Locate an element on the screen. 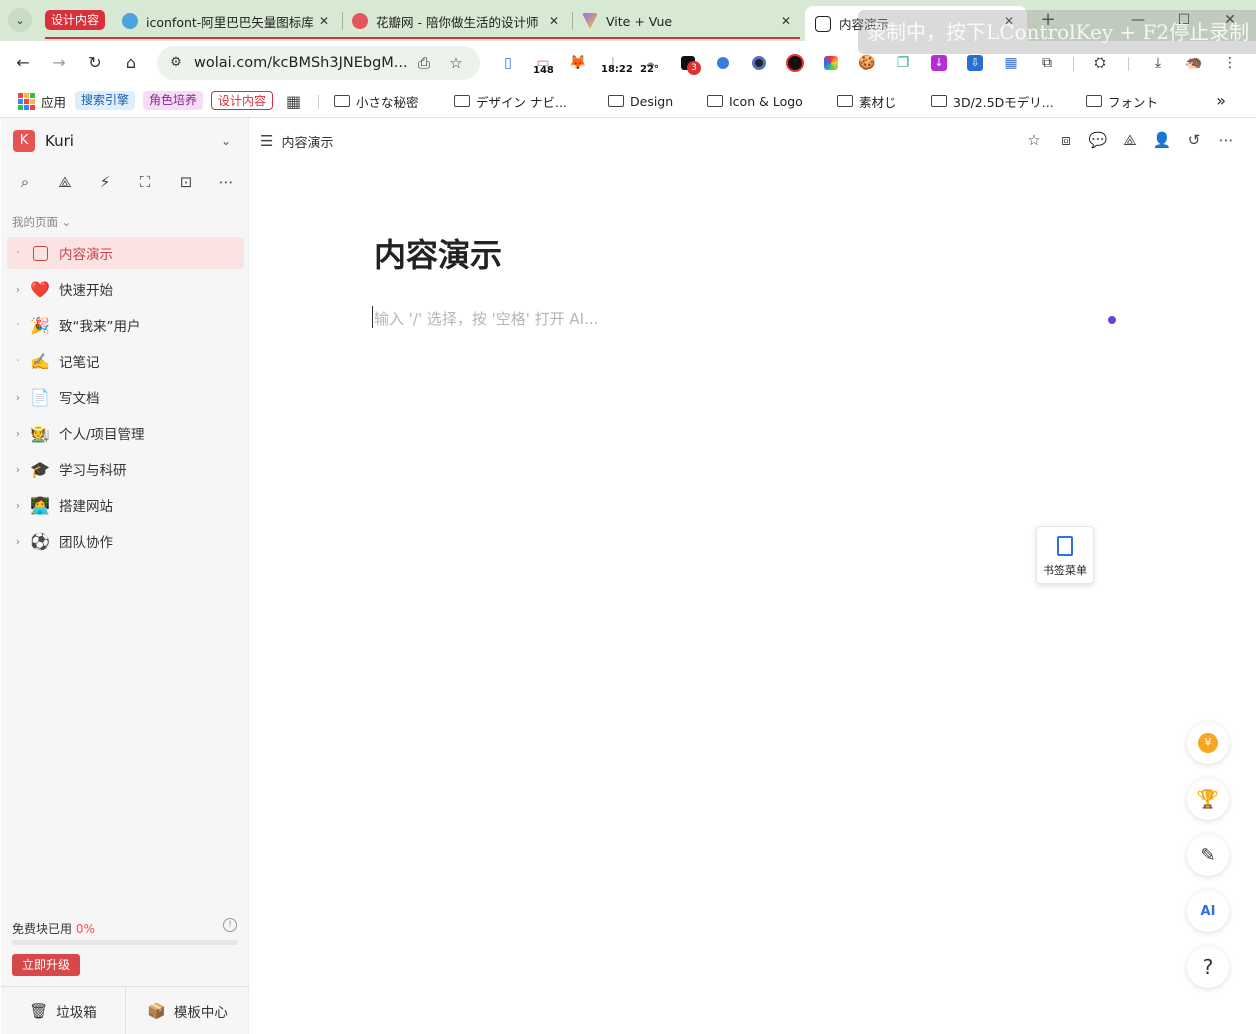 The height and width of the screenshot is (1034, 1256). bookmark-star-icon: ☆ is located at coordinates (456, 63).